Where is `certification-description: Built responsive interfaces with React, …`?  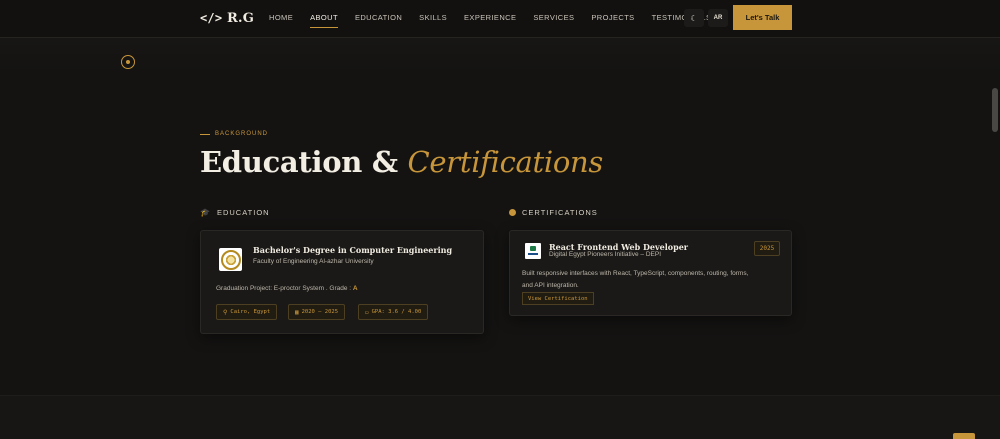
certification-description: Built responsive interfaces with React, … is located at coordinates (635, 280).